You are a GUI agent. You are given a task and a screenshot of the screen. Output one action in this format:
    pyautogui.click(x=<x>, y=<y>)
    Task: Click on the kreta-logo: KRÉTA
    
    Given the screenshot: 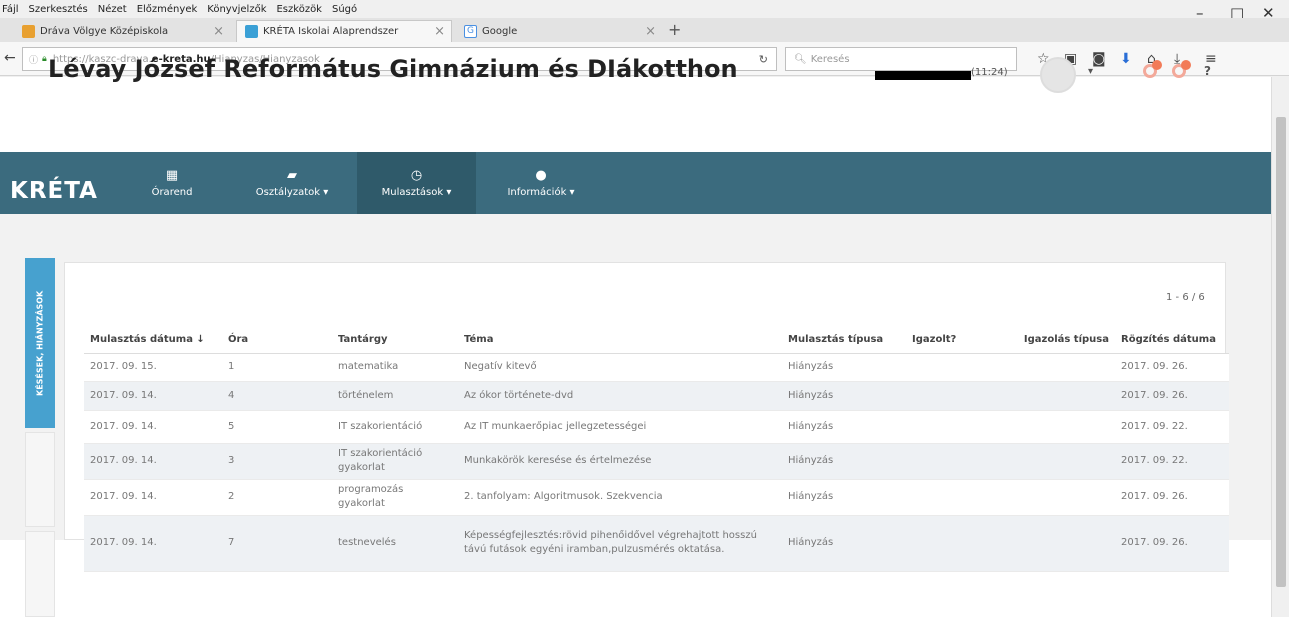 What is the action you would take?
    pyautogui.click(x=54, y=191)
    